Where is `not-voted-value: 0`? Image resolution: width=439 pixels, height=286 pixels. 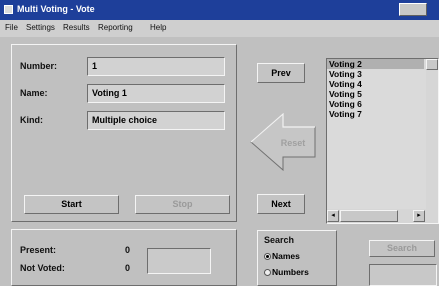 not-voted-value: 0 is located at coordinates (128, 268).